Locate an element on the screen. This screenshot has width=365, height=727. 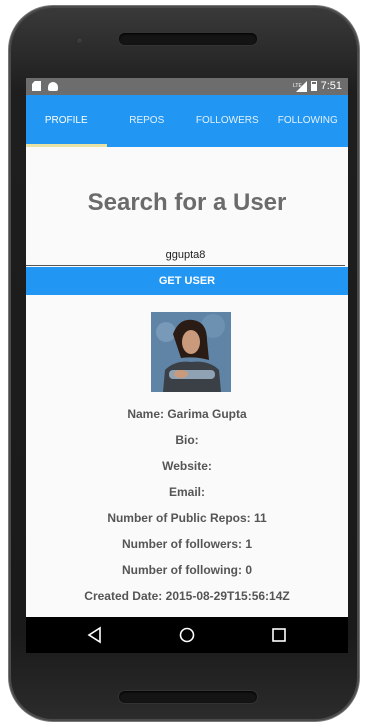
profile-public-repos: Number of Public Repos: 11 is located at coordinates (187, 518).